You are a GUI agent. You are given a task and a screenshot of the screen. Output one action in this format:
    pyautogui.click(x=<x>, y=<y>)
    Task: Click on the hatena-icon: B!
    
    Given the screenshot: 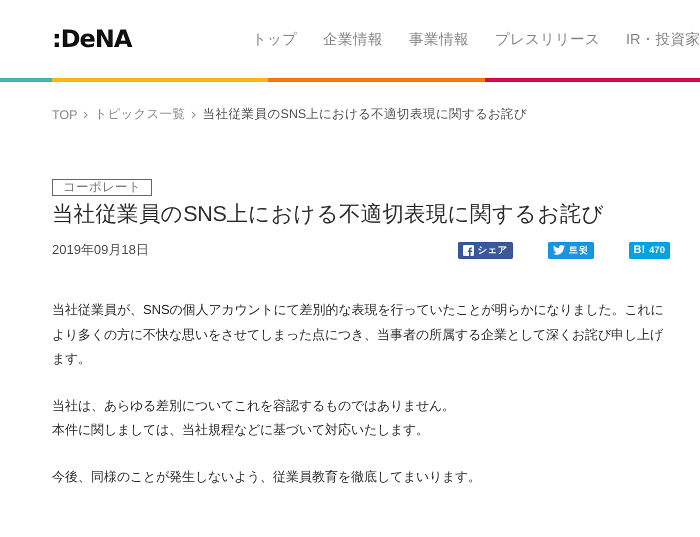 What is the action you would take?
    pyautogui.click(x=640, y=250)
    